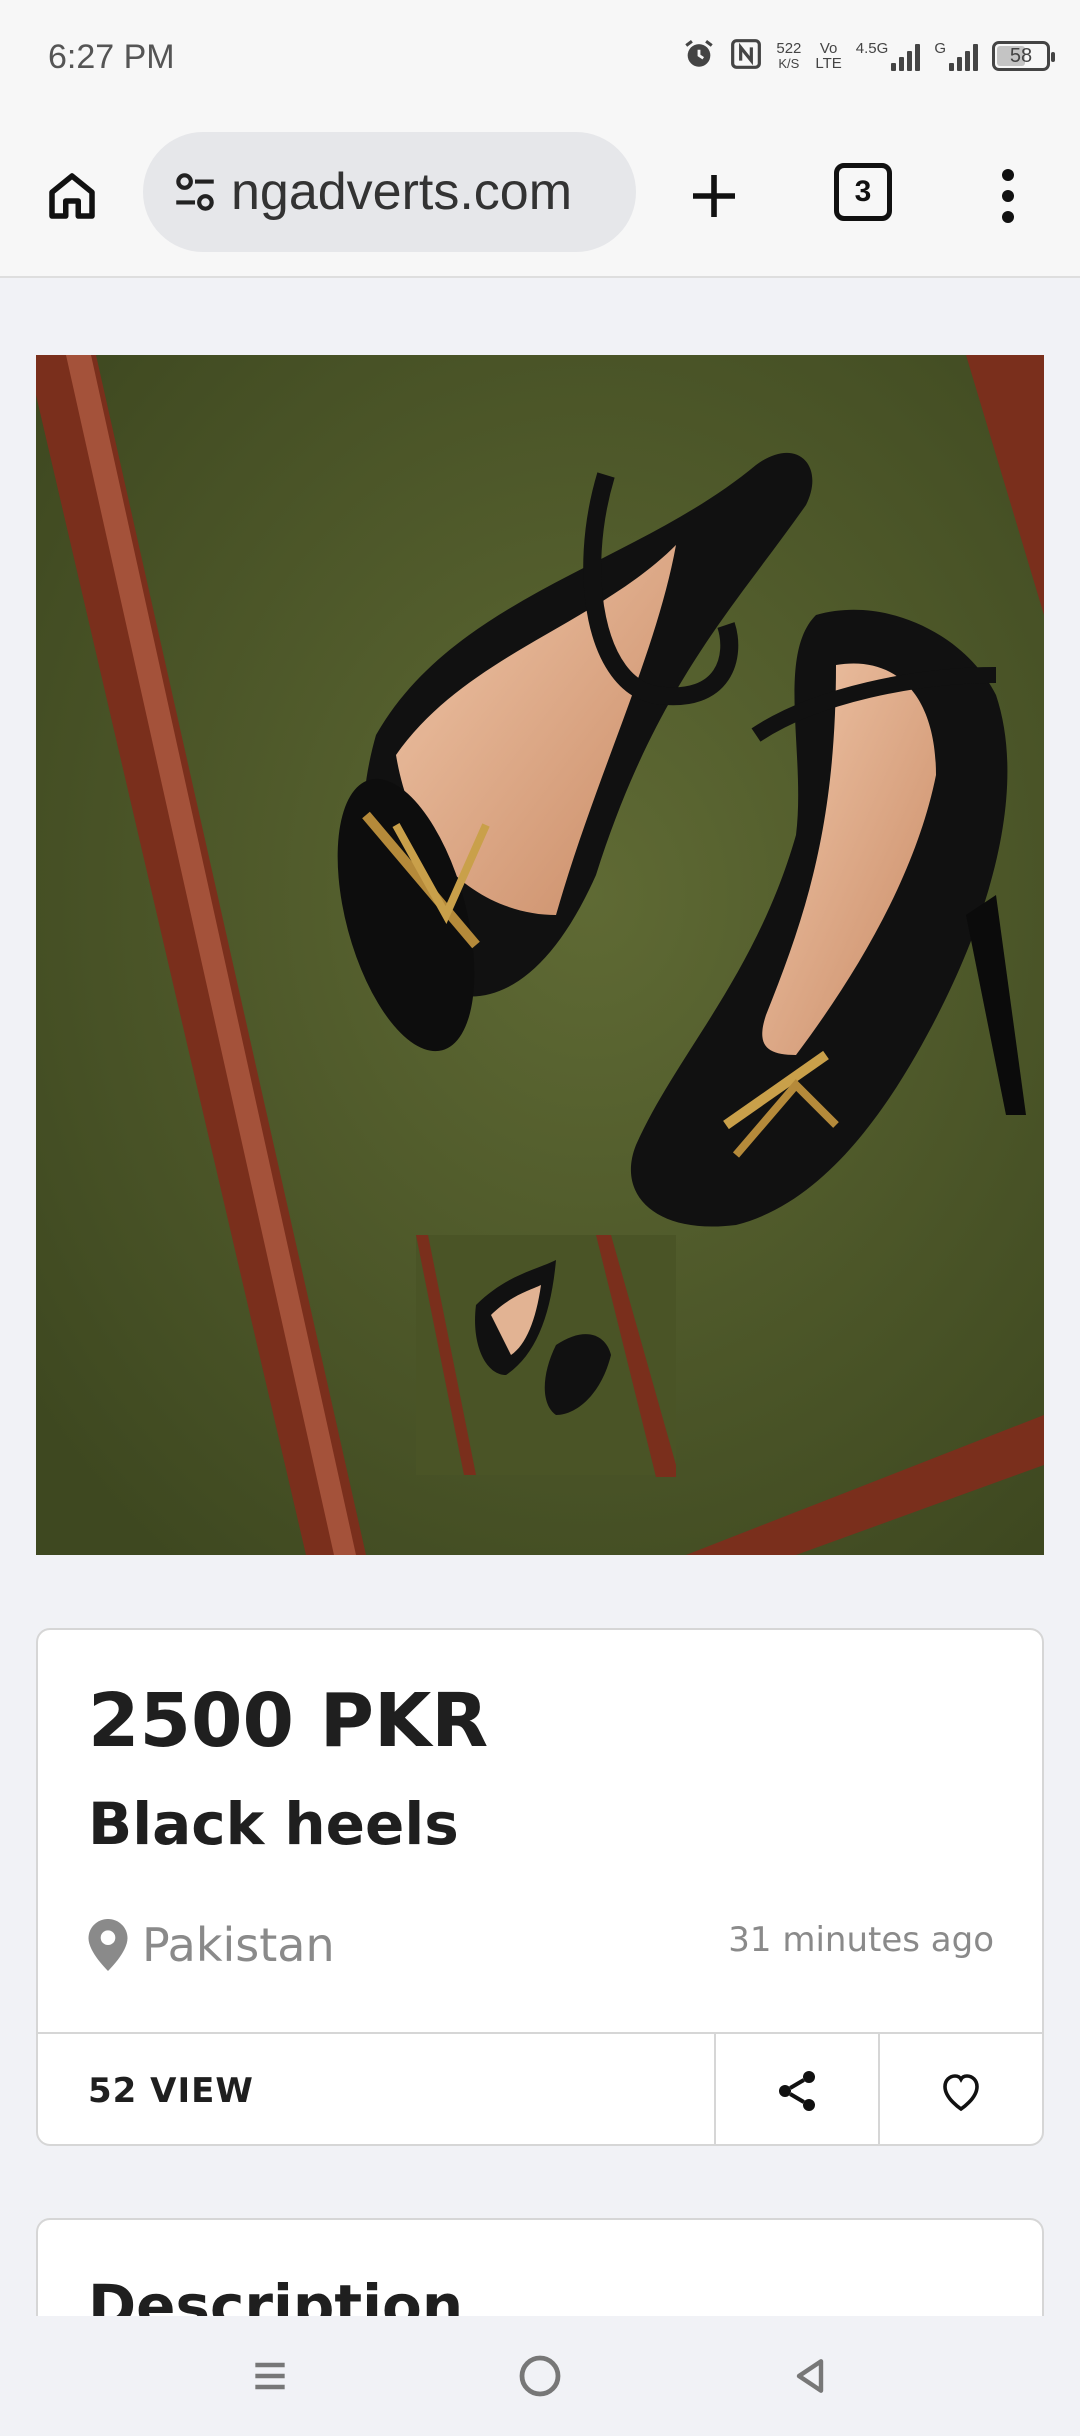 The width and height of the screenshot is (1080, 2436). I want to click on listing-actions: 52 VIEW, so click(540, 2088).